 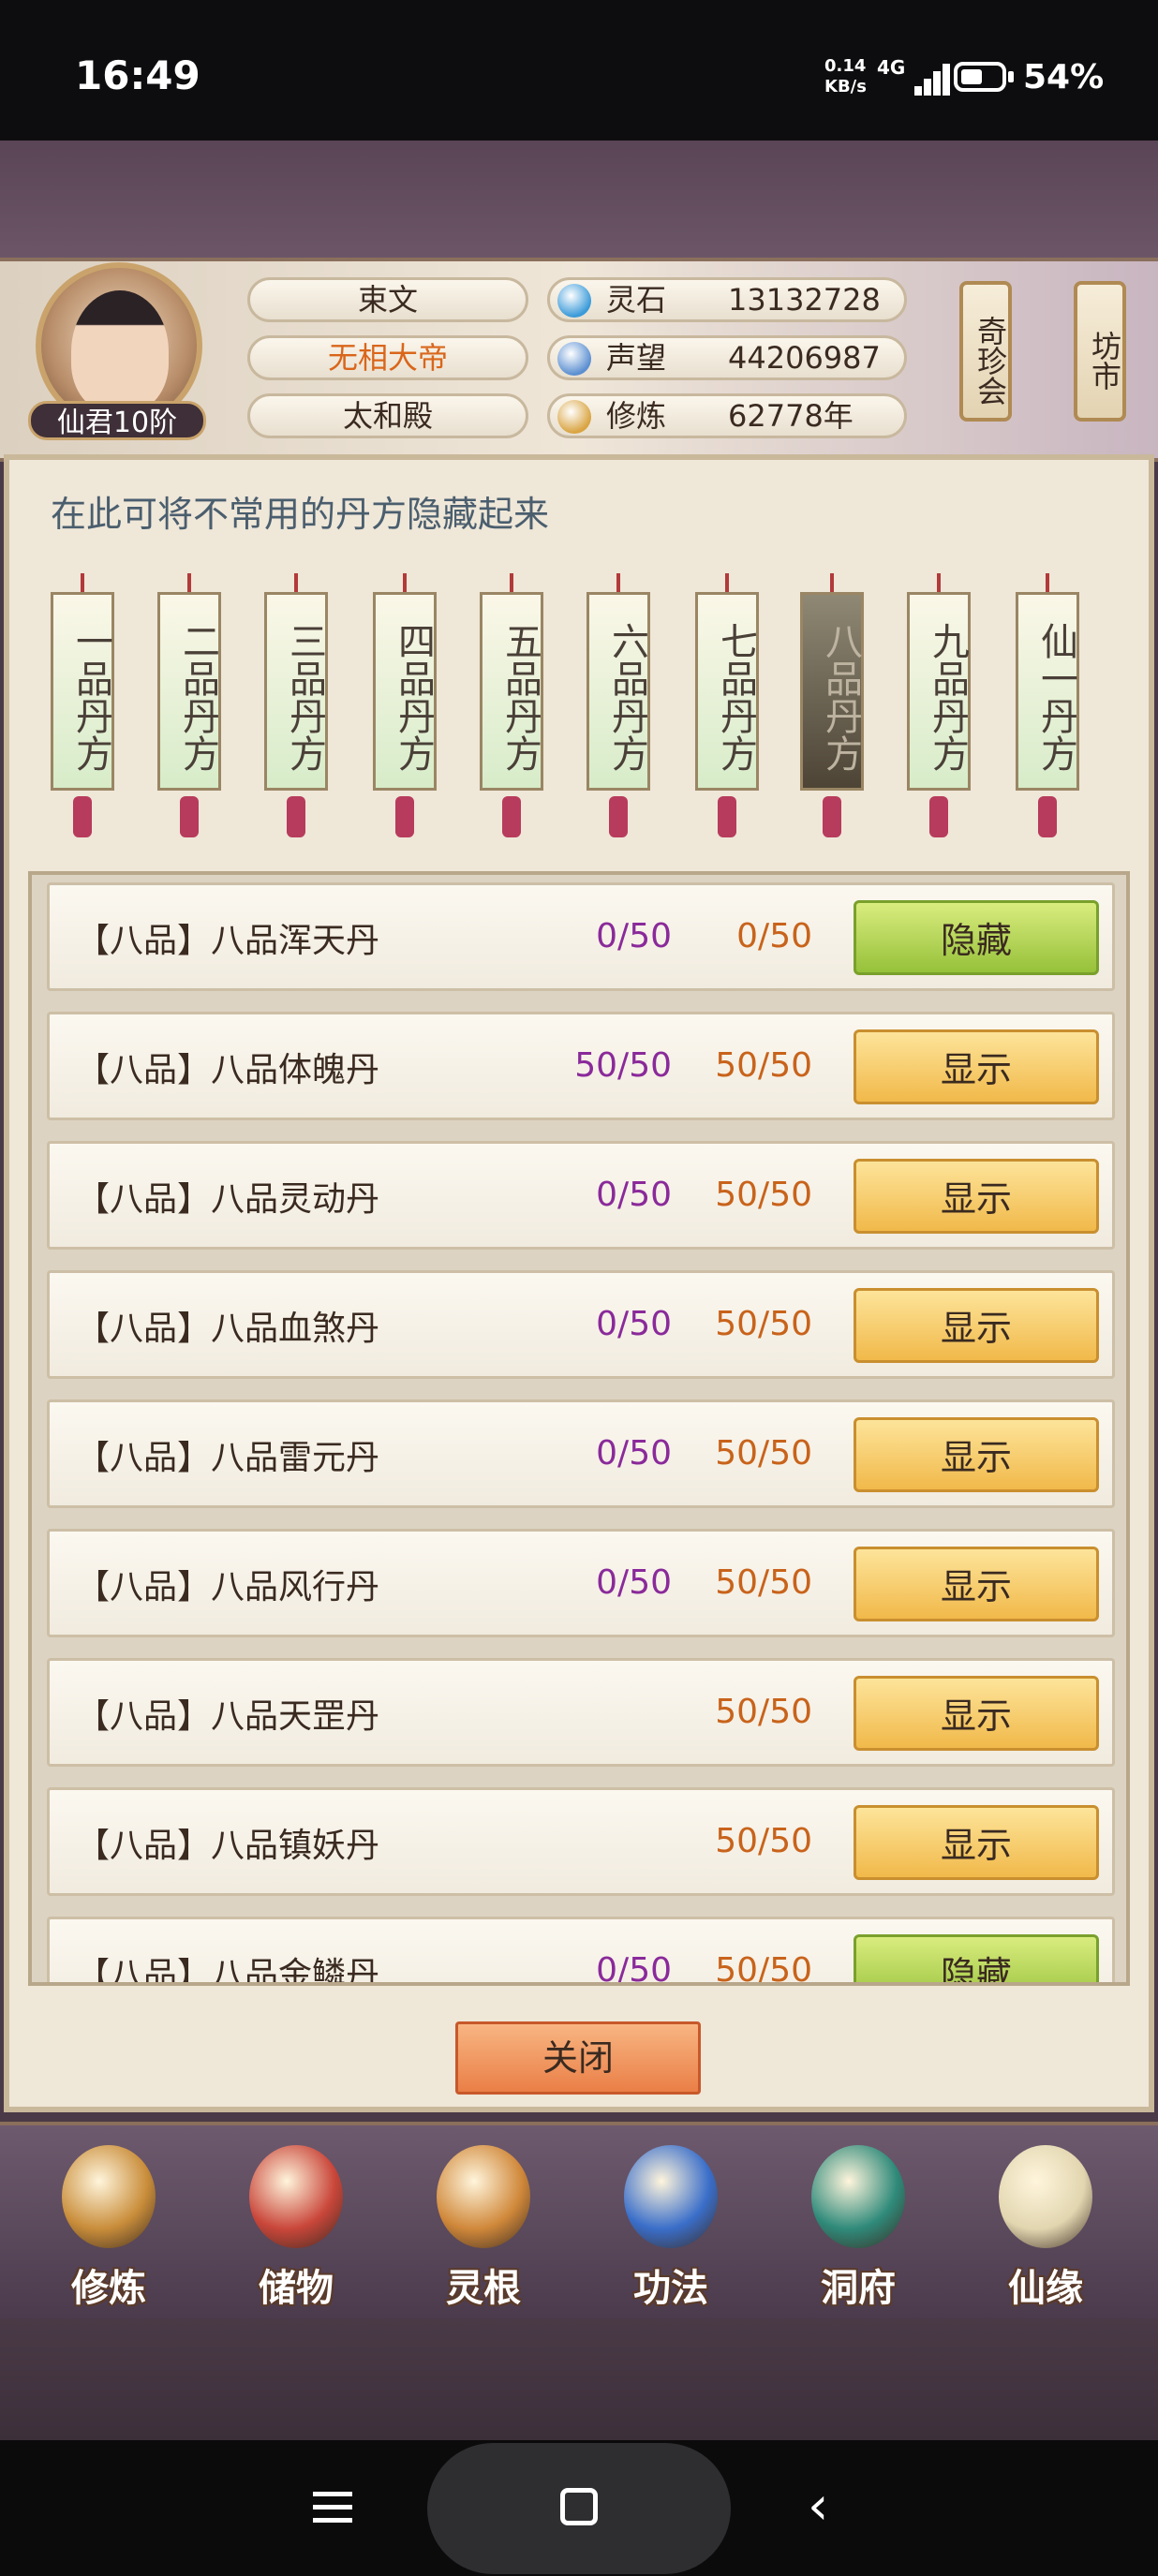 What do you see at coordinates (332, 2508) in the screenshot?
I see `recent-apps-icon` at bounding box center [332, 2508].